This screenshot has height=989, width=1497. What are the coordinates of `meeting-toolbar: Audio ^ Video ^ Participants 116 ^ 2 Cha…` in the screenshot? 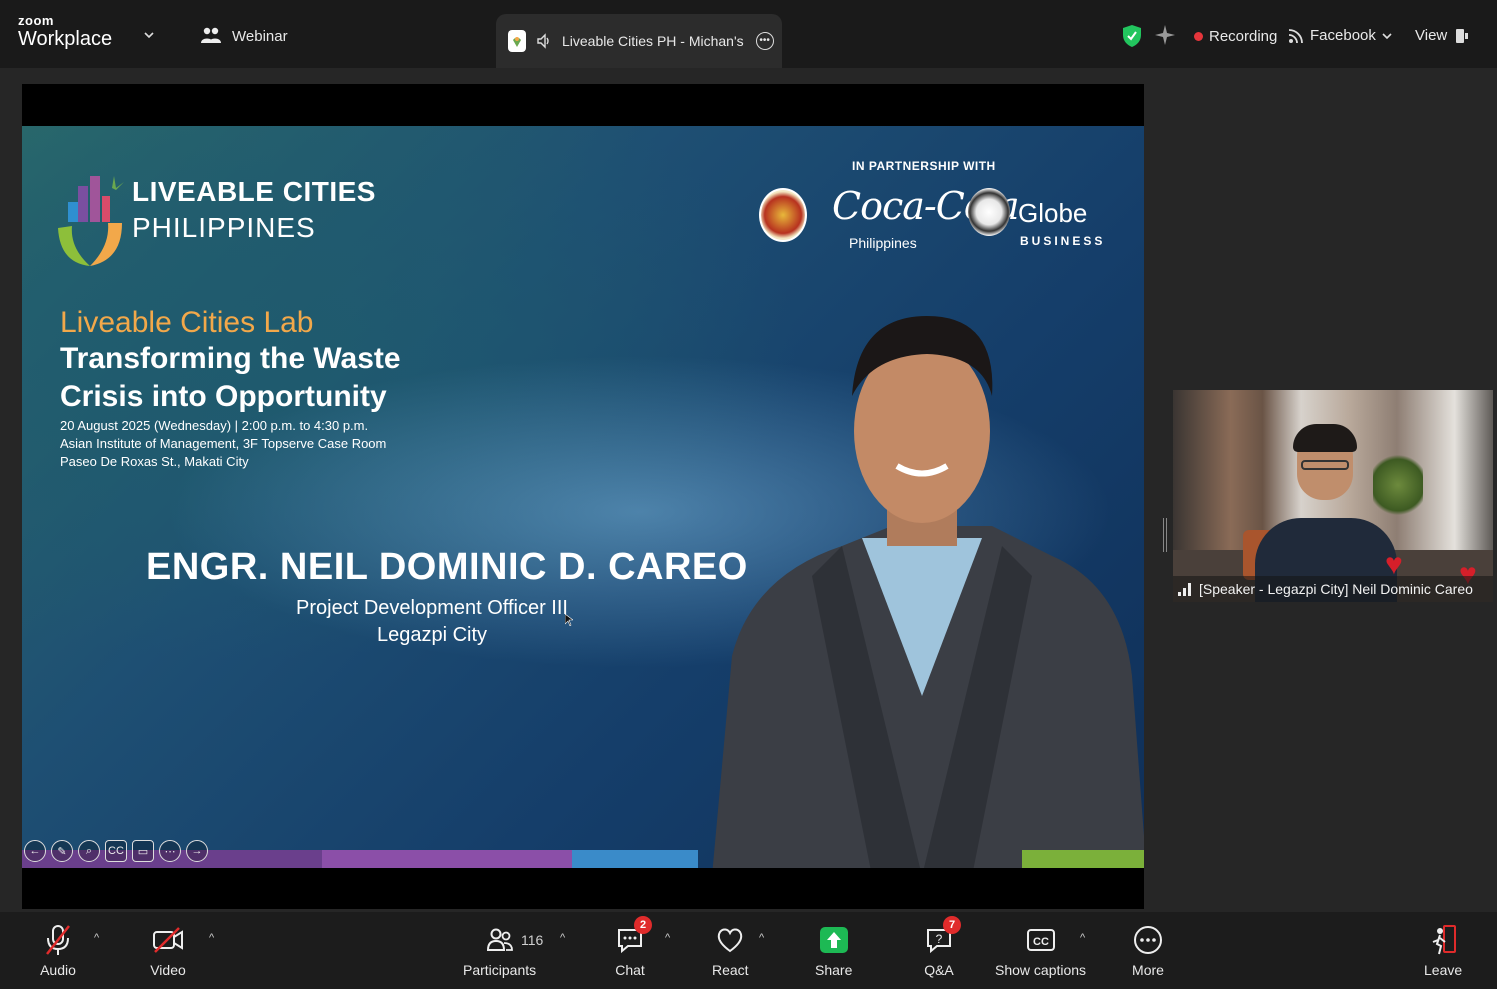 It's located at (748, 950).